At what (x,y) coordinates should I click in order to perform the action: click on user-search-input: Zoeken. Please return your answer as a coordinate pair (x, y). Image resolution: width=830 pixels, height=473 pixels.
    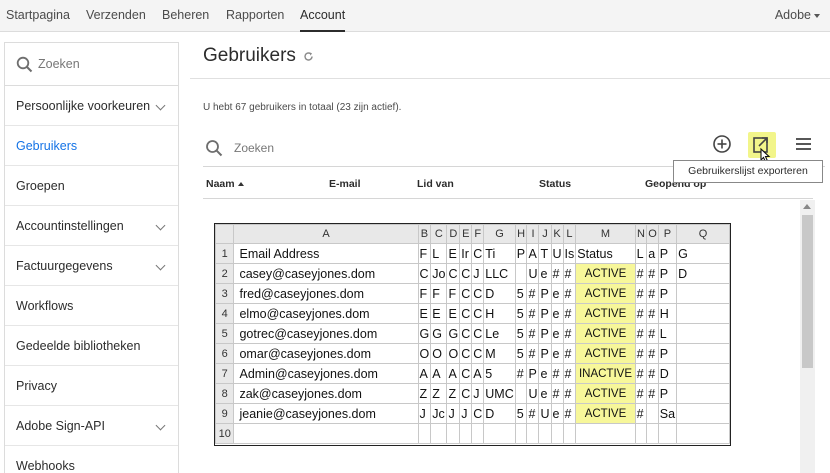
    Looking at the image, I should click on (254, 148).